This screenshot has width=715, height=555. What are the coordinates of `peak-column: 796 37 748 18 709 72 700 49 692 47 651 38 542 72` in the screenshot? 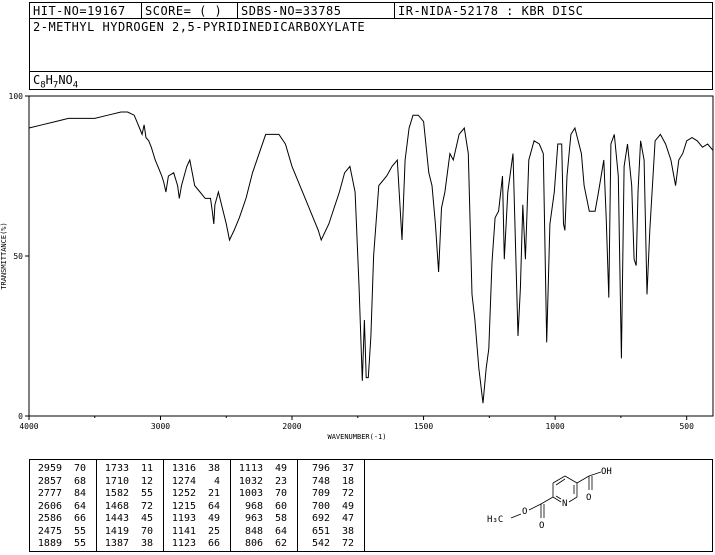 It's located at (331, 505).